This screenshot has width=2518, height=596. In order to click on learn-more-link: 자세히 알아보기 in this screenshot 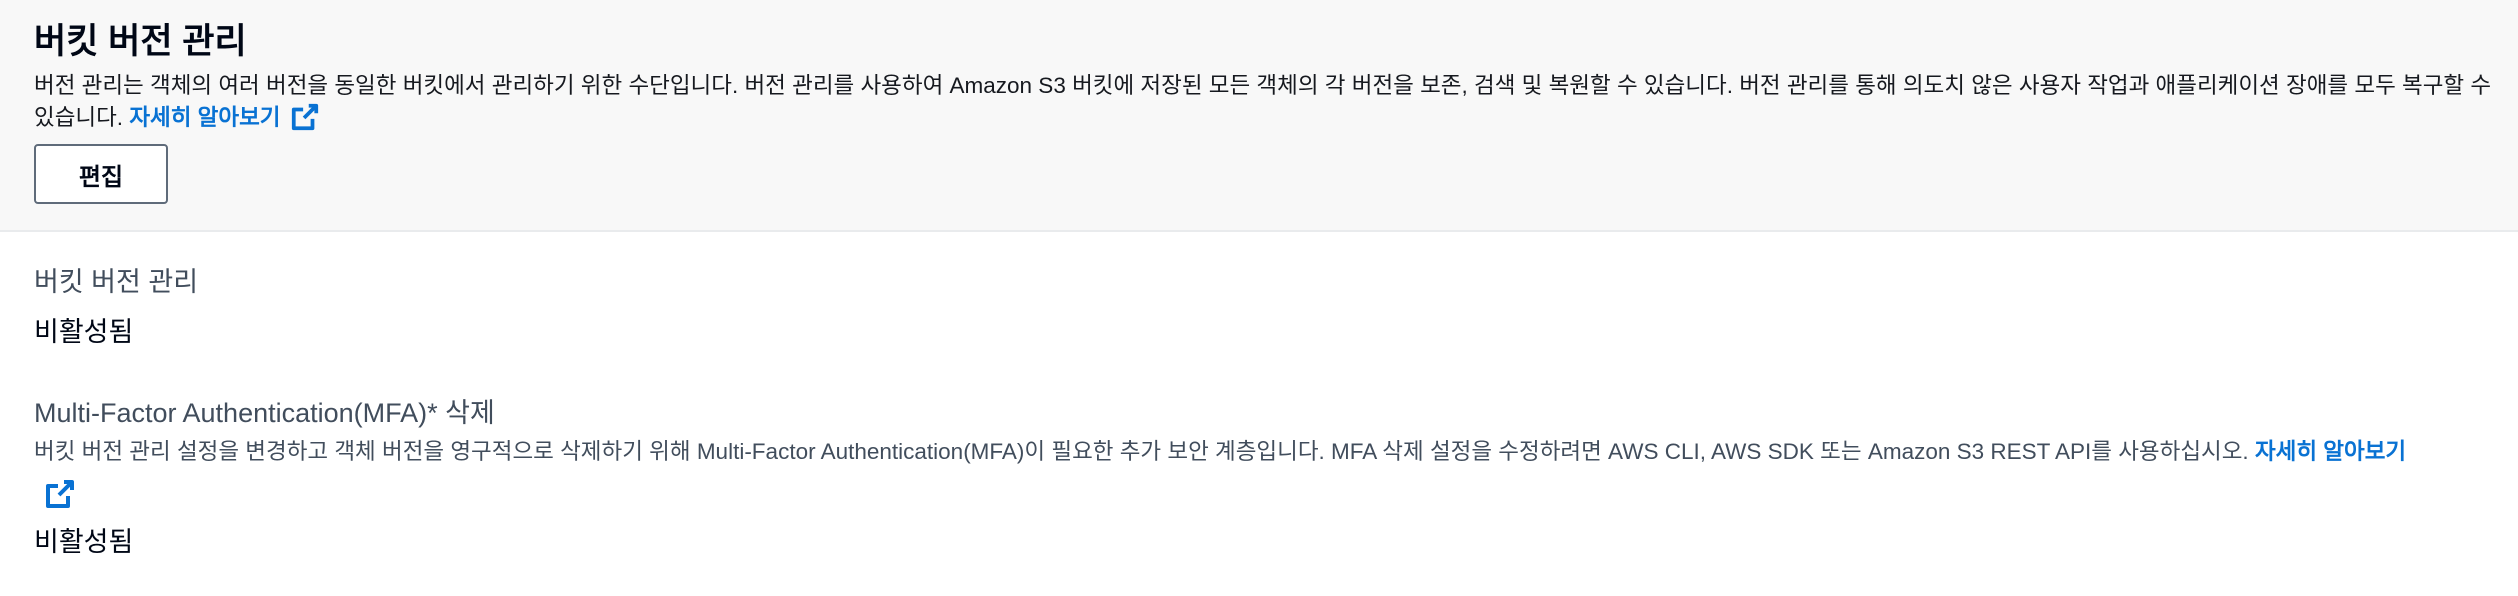, I will do `click(224, 117)`.